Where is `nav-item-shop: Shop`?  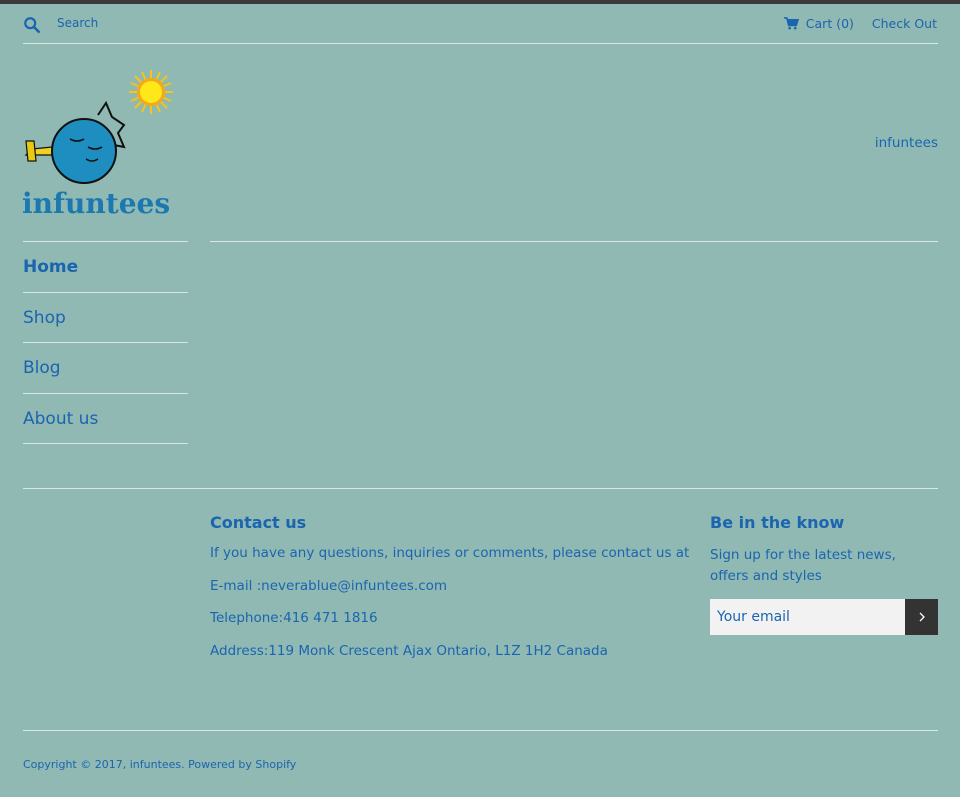
nav-item-shop: Shop is located at coordinates (105, 318).